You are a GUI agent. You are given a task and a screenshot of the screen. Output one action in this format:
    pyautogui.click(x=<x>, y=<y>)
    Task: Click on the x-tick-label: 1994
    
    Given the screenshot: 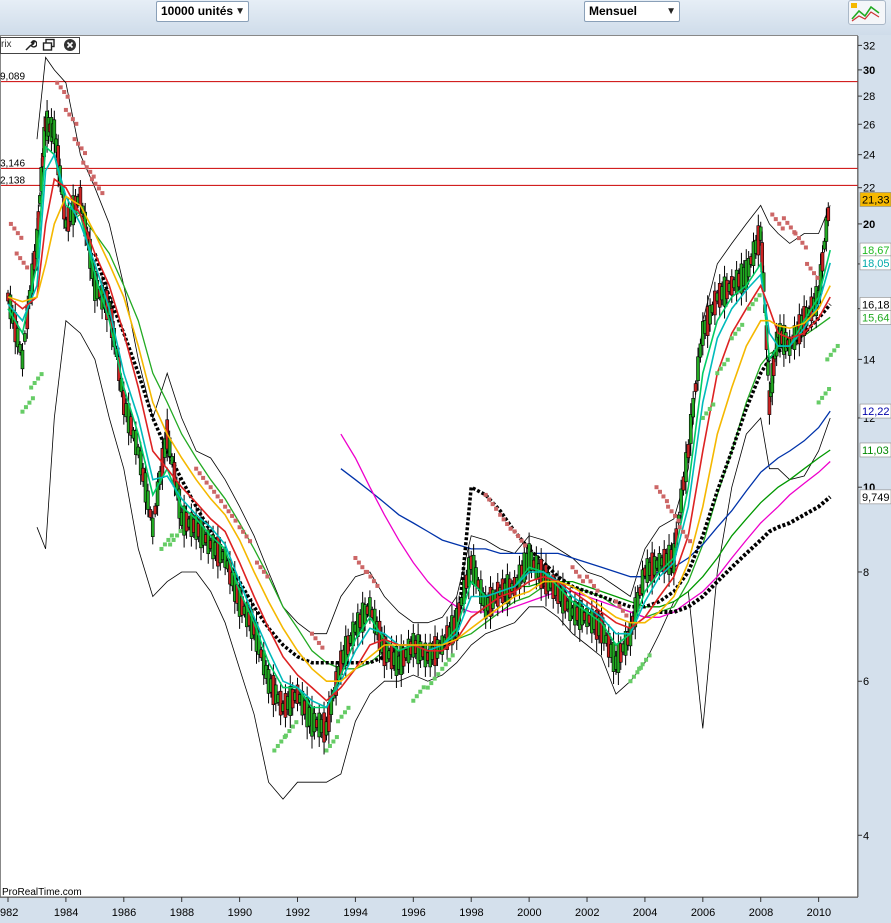 What is the action you would take?
    pyautogui.click(x=355, y=913)
    